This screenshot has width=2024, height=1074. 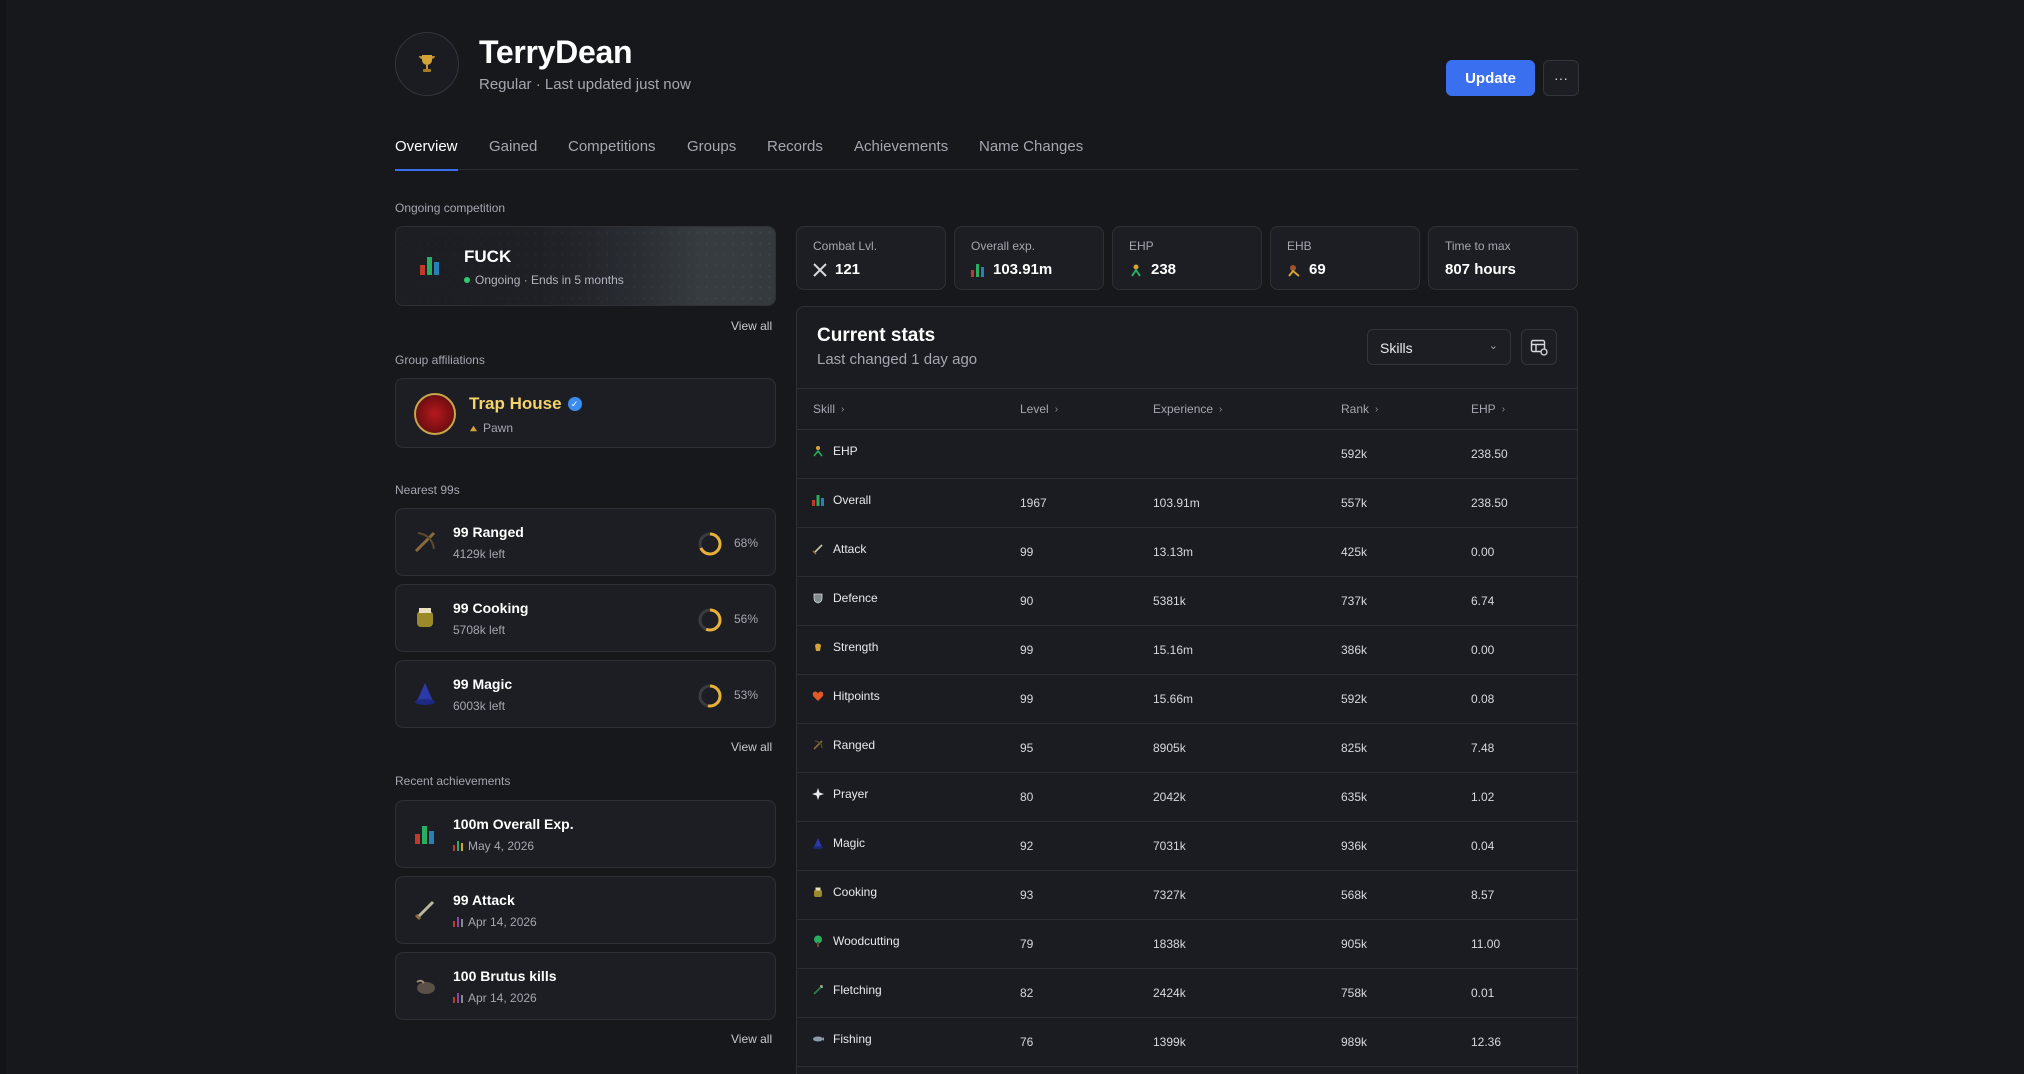 What do you see at coordinates (1187, 993) in the screenshot?
I see `table-row: Fletching 82 2424k 758k 0.01` at bounding box center [1187, 993].